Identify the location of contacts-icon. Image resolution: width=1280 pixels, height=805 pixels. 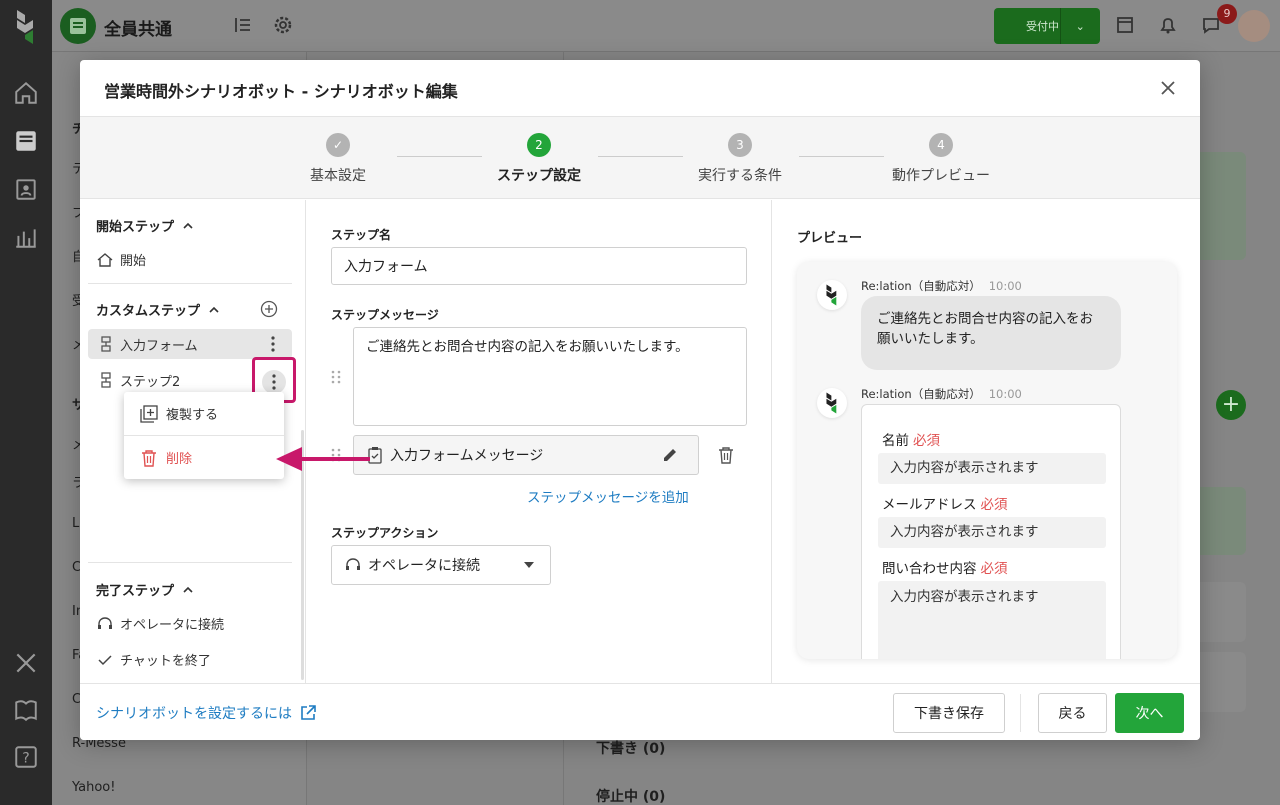
(26, 189).